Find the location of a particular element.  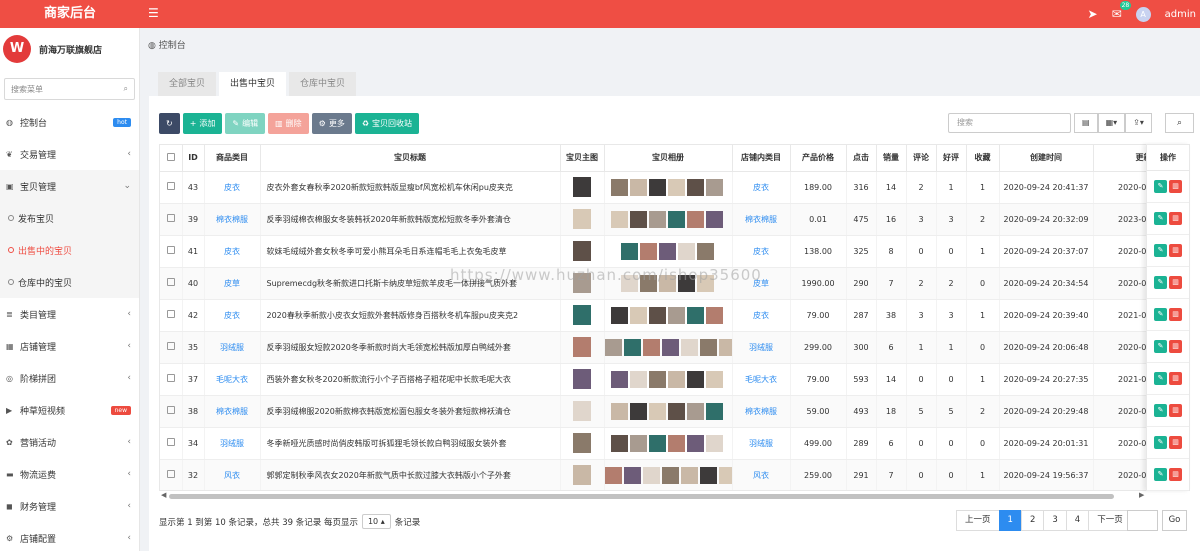

cell-category: 毛呢大衣 is located at coordinates (232, 379).